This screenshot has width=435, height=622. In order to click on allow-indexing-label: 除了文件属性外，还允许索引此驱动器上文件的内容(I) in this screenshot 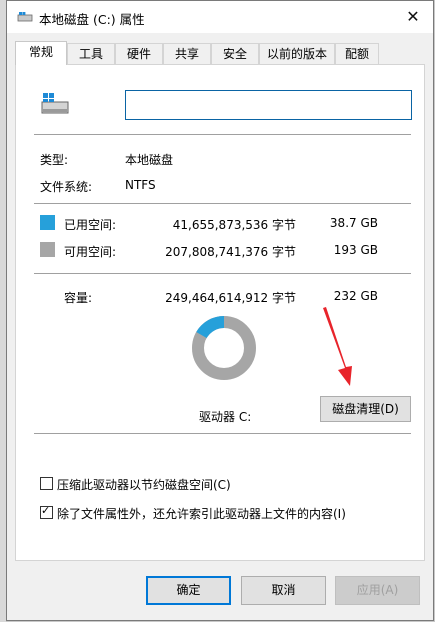, I will do `click(201, 514)`.